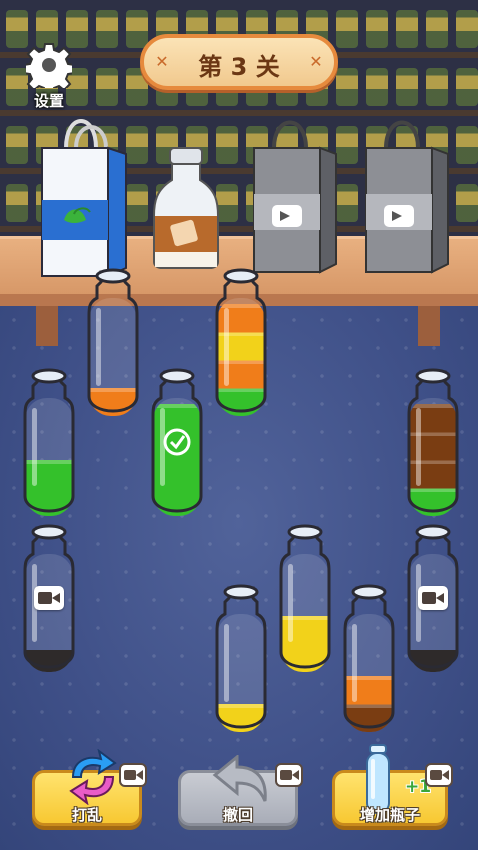  Describe the element at coordinates (433, 444) in the screenshot. I see `bottle-b5` at that location.